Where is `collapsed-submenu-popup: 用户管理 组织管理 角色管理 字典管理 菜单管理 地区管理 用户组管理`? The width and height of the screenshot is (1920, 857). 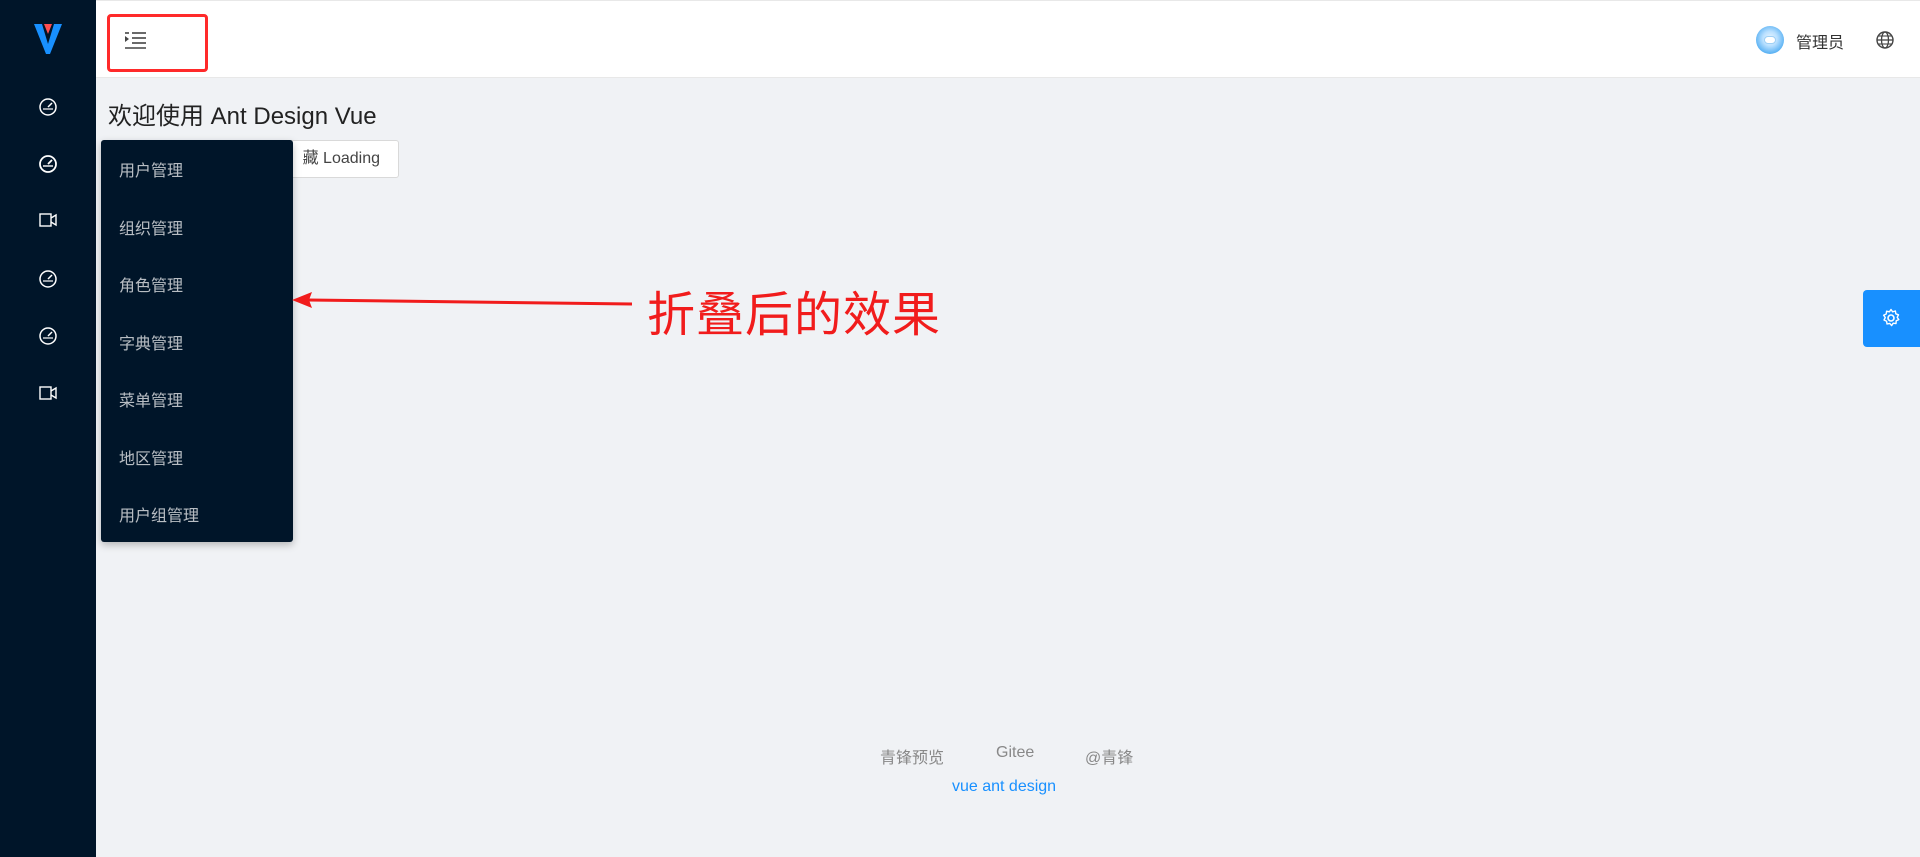 collapsed-submenu-popup: 用户管理 组织管理 角色管理 字典管理 菜单管理 地区管理 用户组管理 is located at coordinates (197, 341).